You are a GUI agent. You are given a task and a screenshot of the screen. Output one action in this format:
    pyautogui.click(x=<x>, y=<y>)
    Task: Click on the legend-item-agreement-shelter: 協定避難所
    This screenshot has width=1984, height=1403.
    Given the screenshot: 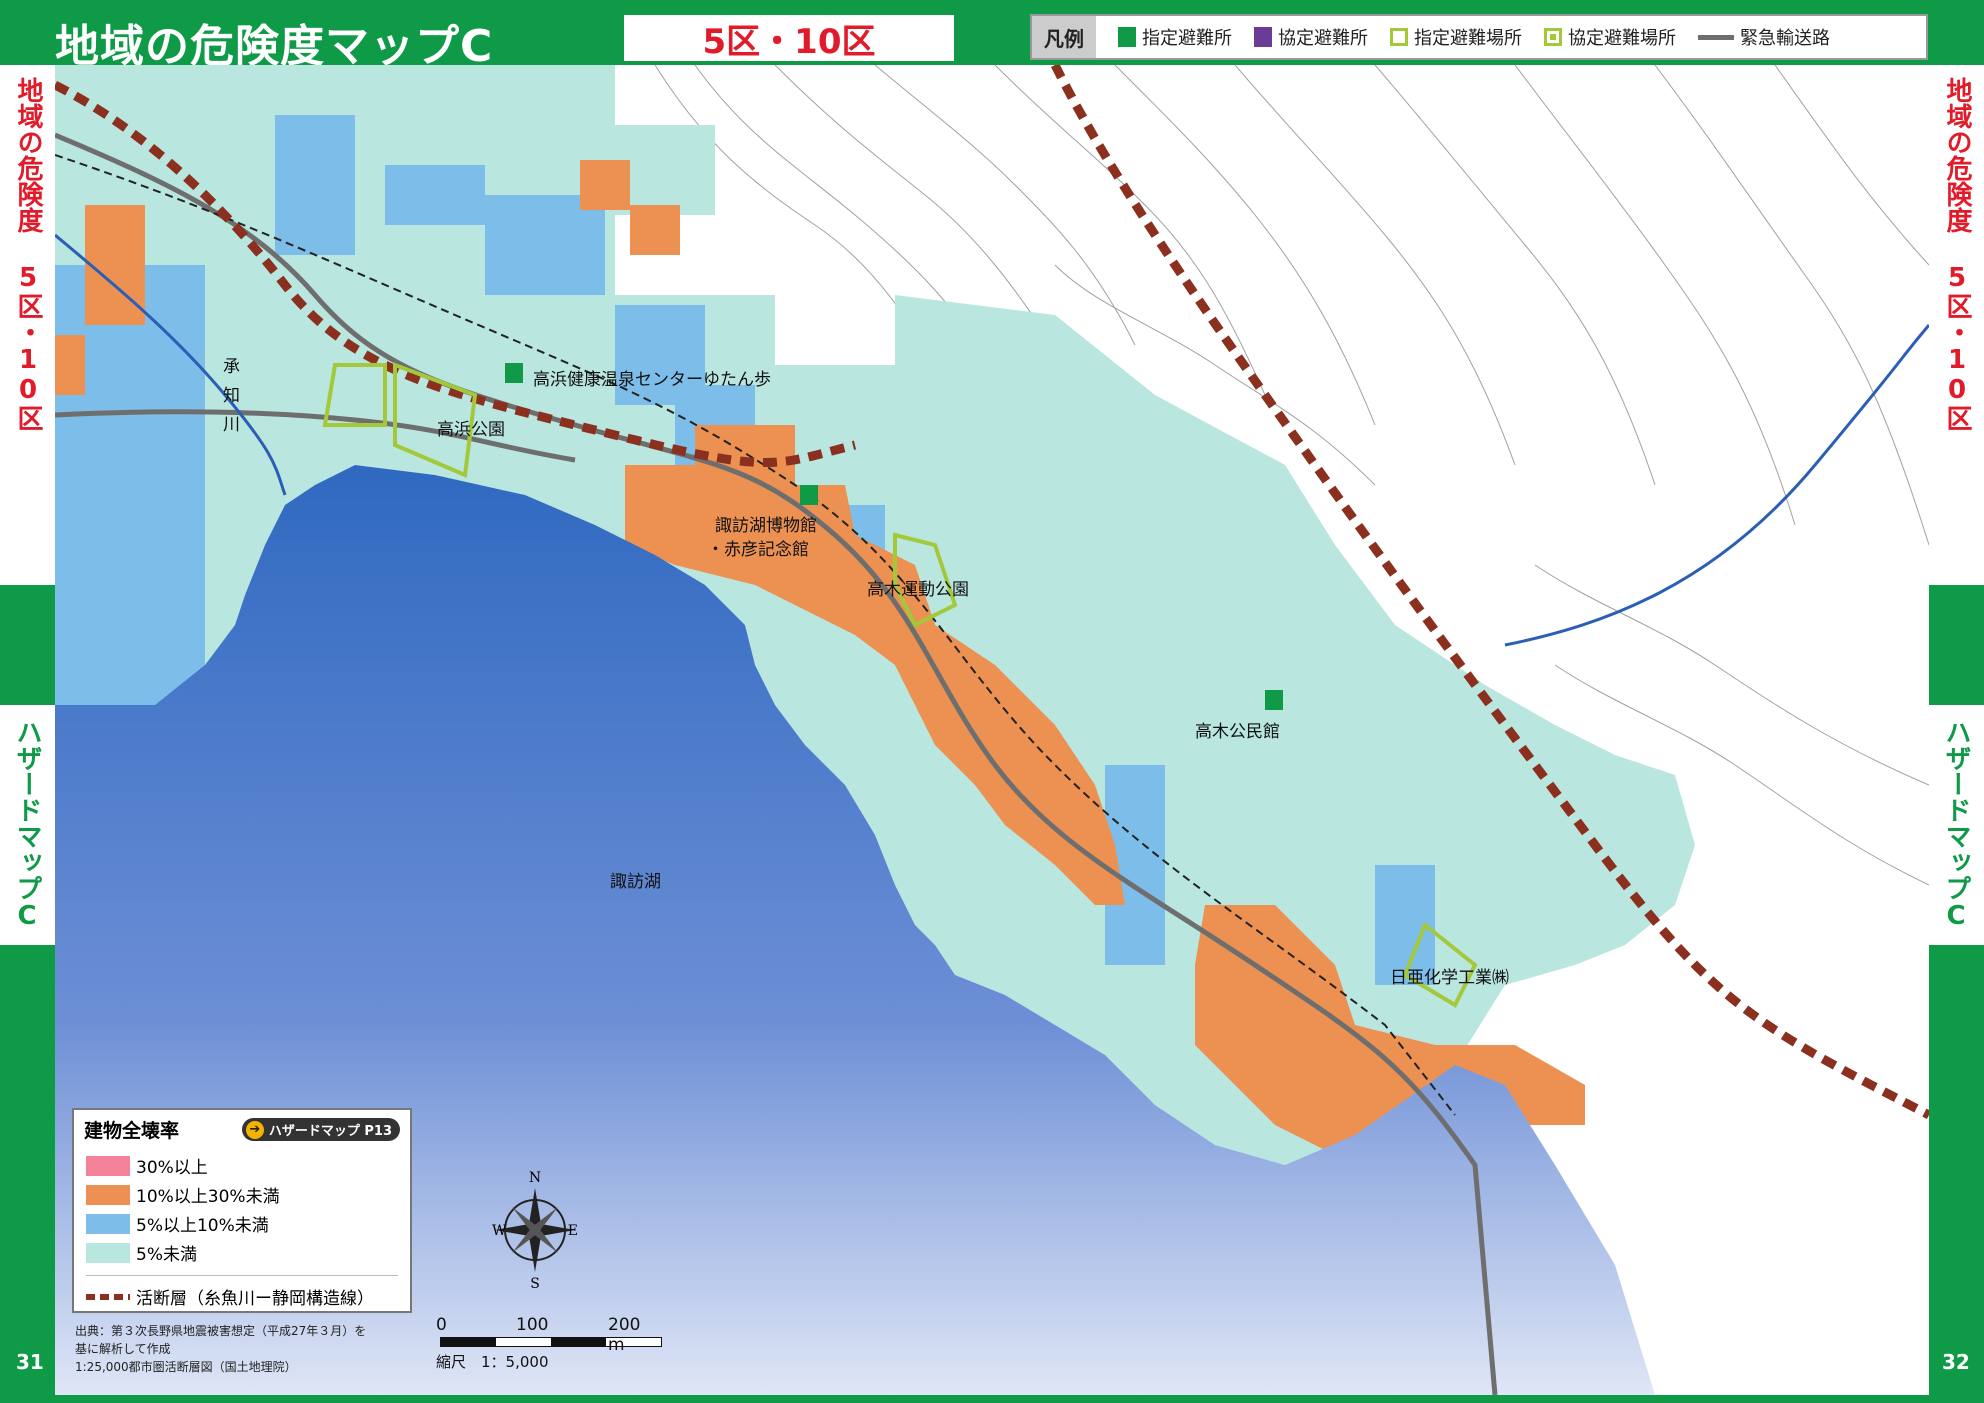 What is the action you would take?
    pyautogui.click(x=1311, y=37)
    